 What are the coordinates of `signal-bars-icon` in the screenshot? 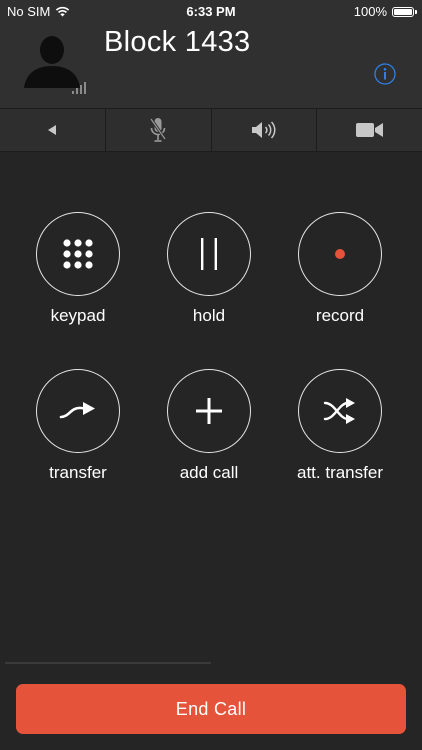 It's located at (79, 88).